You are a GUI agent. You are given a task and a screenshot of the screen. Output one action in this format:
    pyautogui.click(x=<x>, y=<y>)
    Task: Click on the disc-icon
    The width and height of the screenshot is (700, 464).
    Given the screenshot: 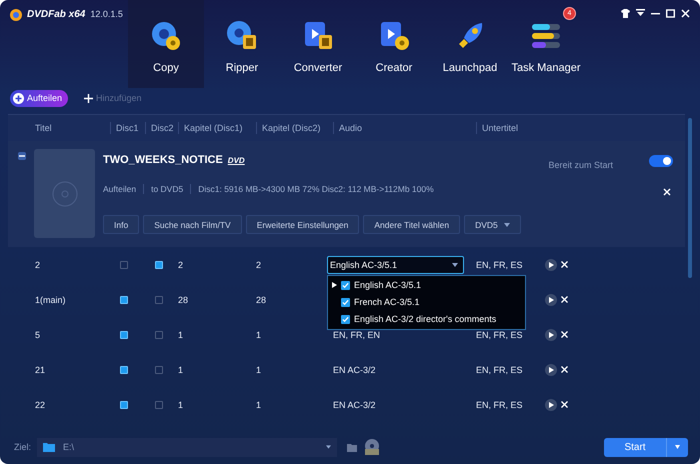 What is the action you would take?
    pyautogui.click(x=65, y=193)
    